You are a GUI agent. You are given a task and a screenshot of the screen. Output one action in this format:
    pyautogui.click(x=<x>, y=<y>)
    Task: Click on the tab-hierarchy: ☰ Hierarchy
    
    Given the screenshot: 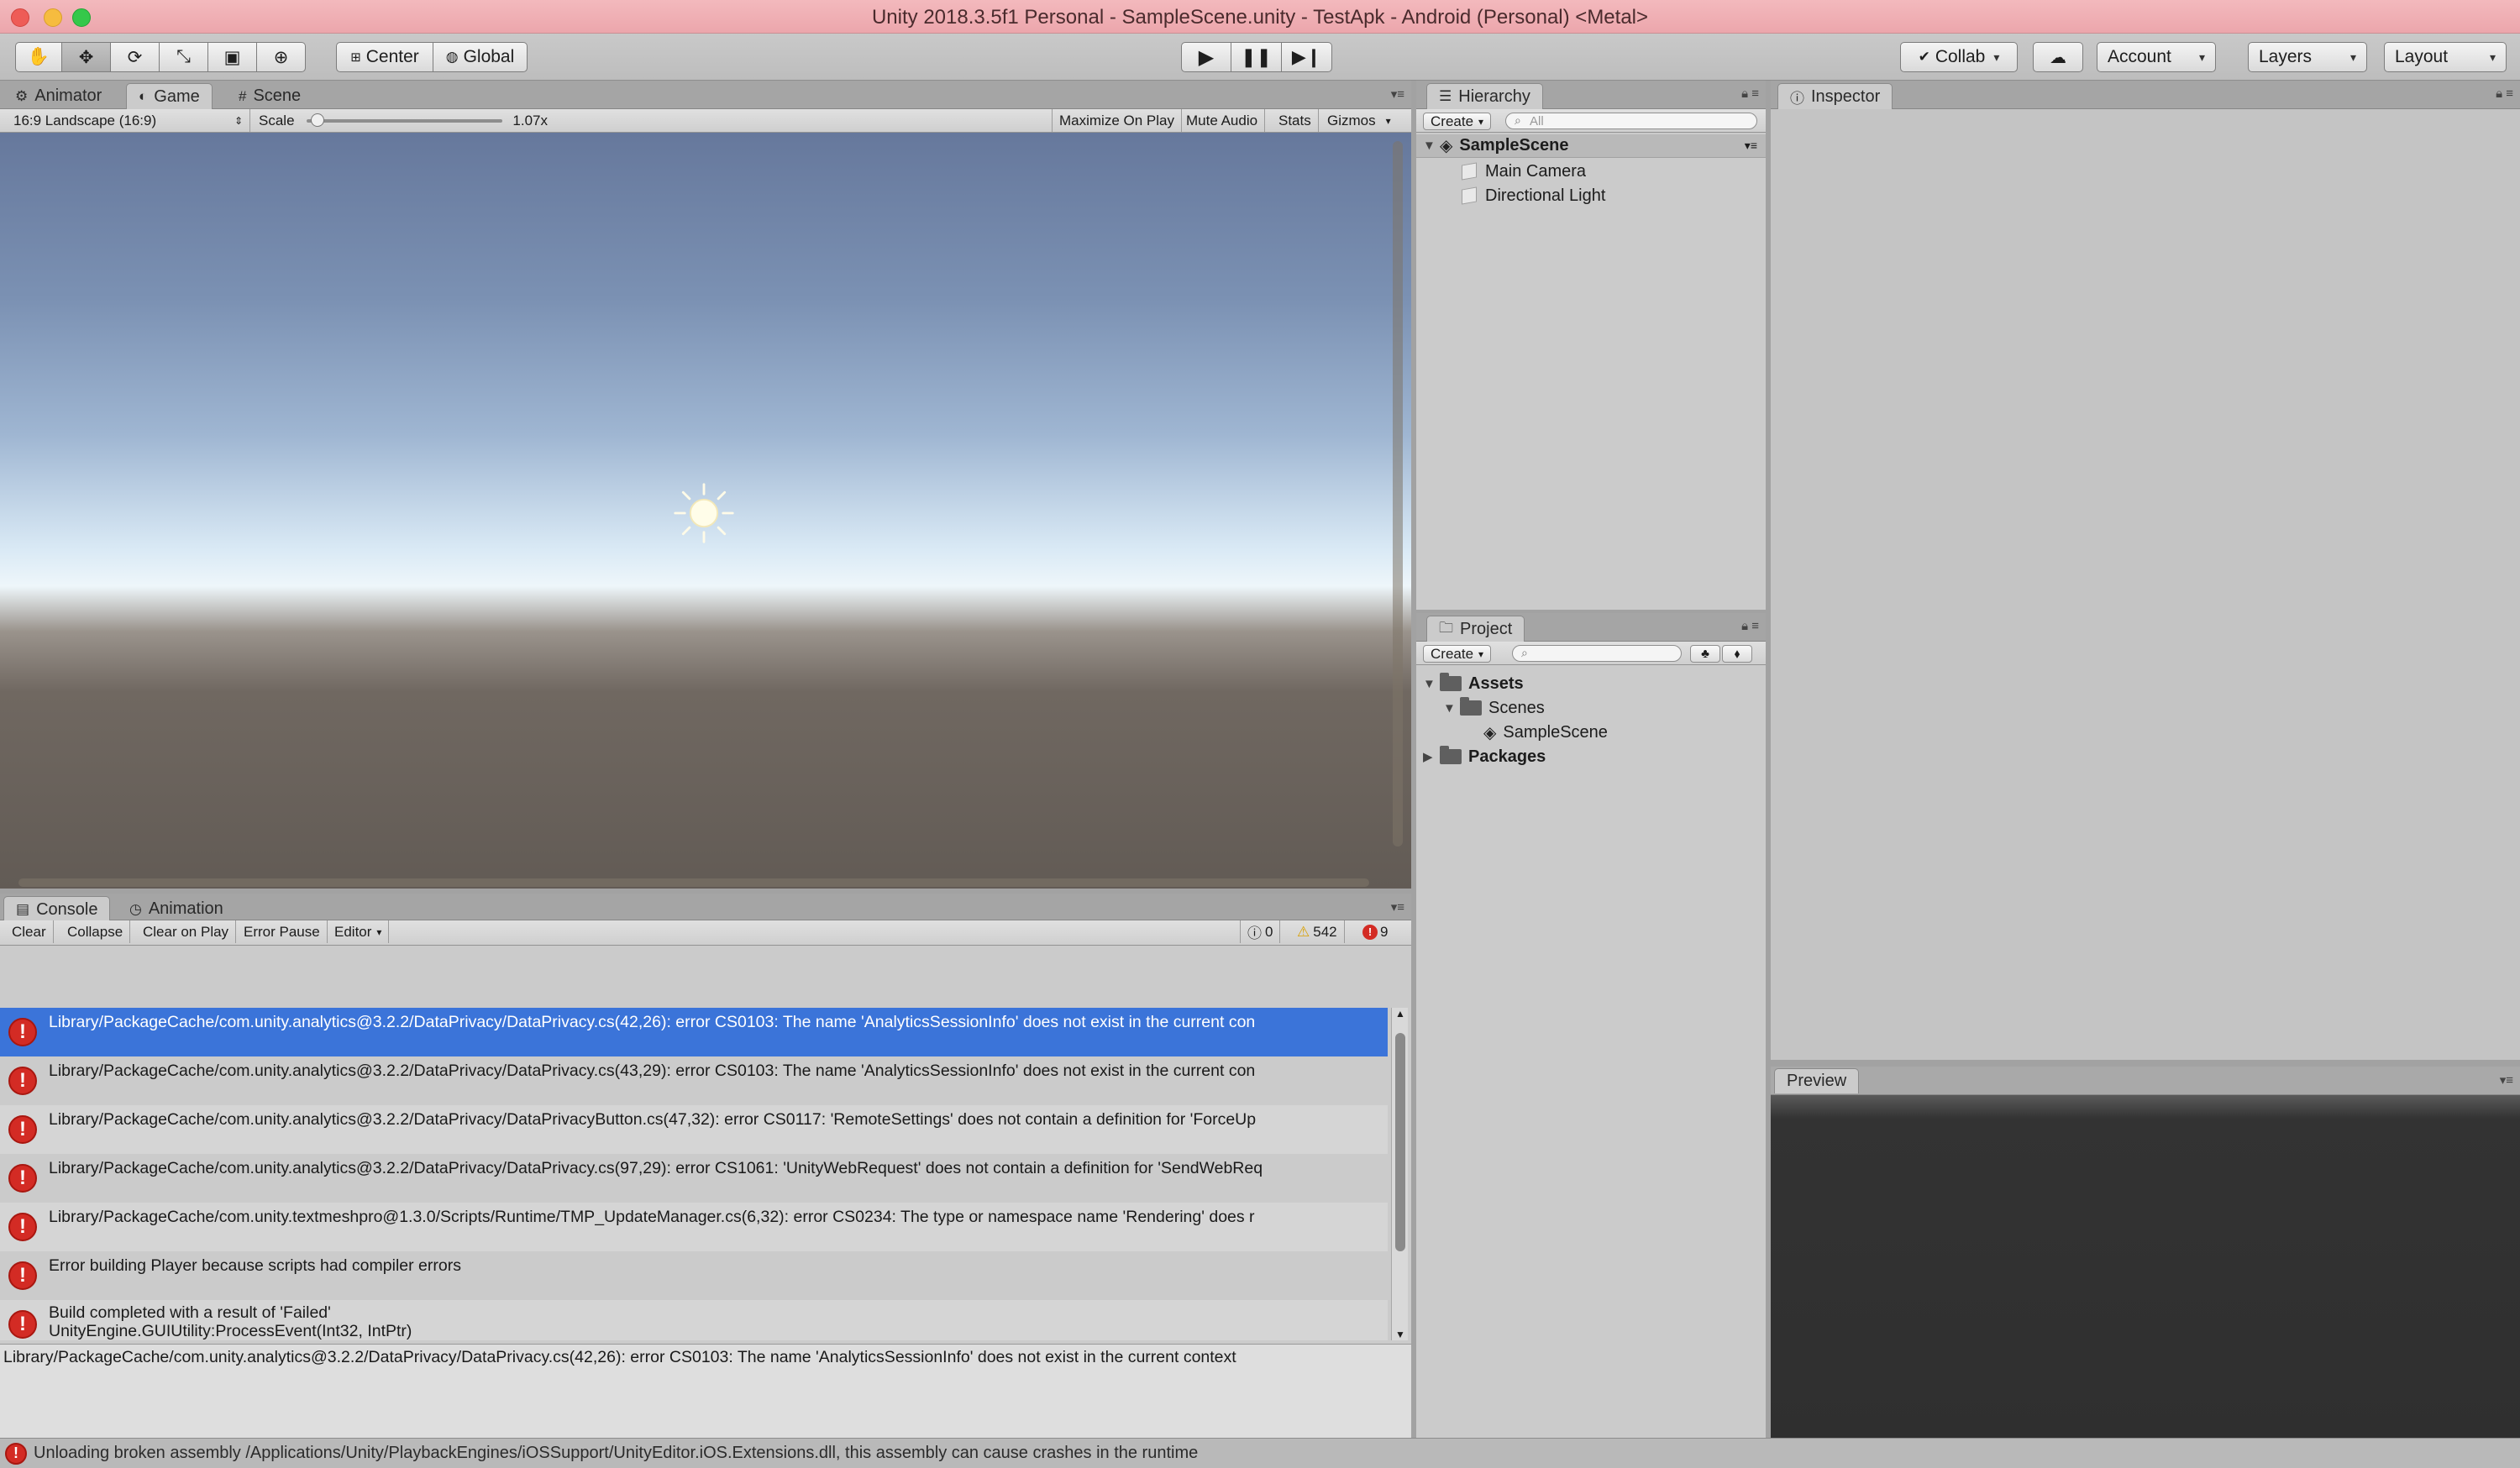 What is the action you would take?
    pyautogui.click(x=1484, y=96)
    